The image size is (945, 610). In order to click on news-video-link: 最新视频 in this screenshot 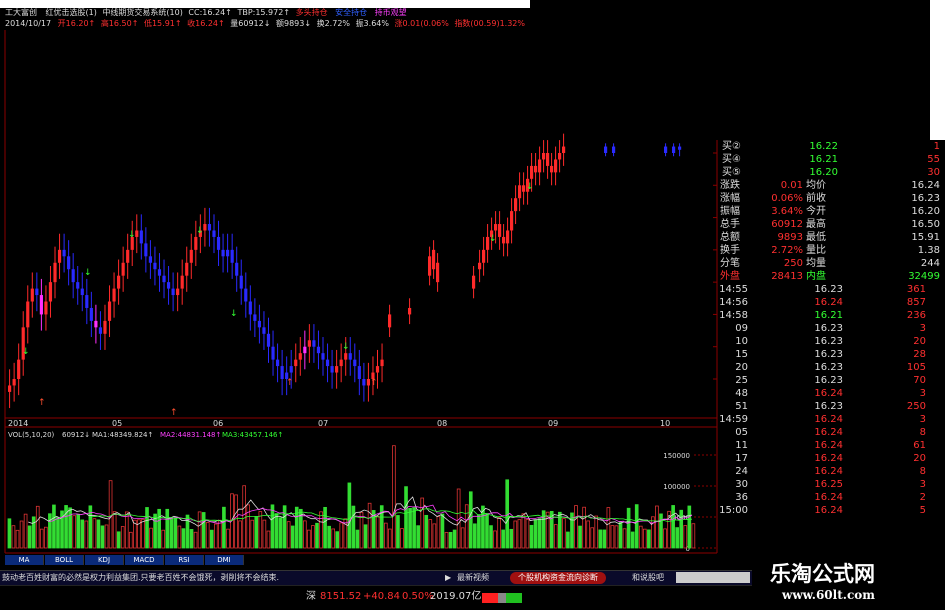, I will do `click(473, 578)`.